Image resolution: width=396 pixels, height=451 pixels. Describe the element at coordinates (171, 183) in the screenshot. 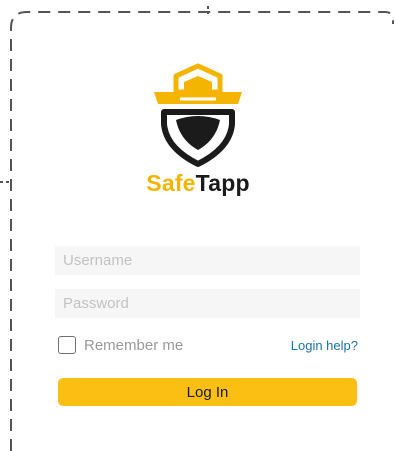

I see `brand-title-safe: Safe` at that location.